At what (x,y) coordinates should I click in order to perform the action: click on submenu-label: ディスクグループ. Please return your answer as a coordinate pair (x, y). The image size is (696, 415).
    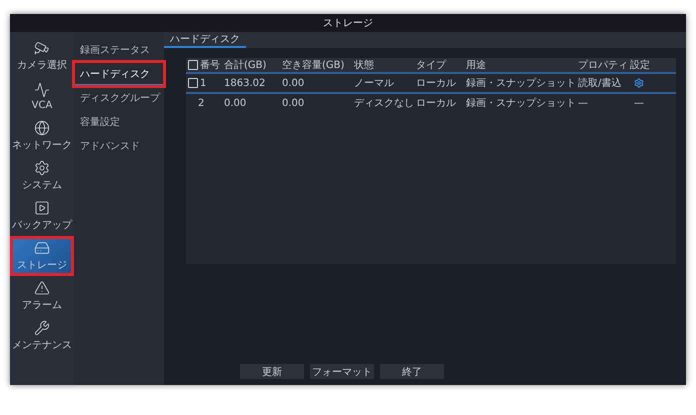
    Looking at the image, I should click on (120, 98).